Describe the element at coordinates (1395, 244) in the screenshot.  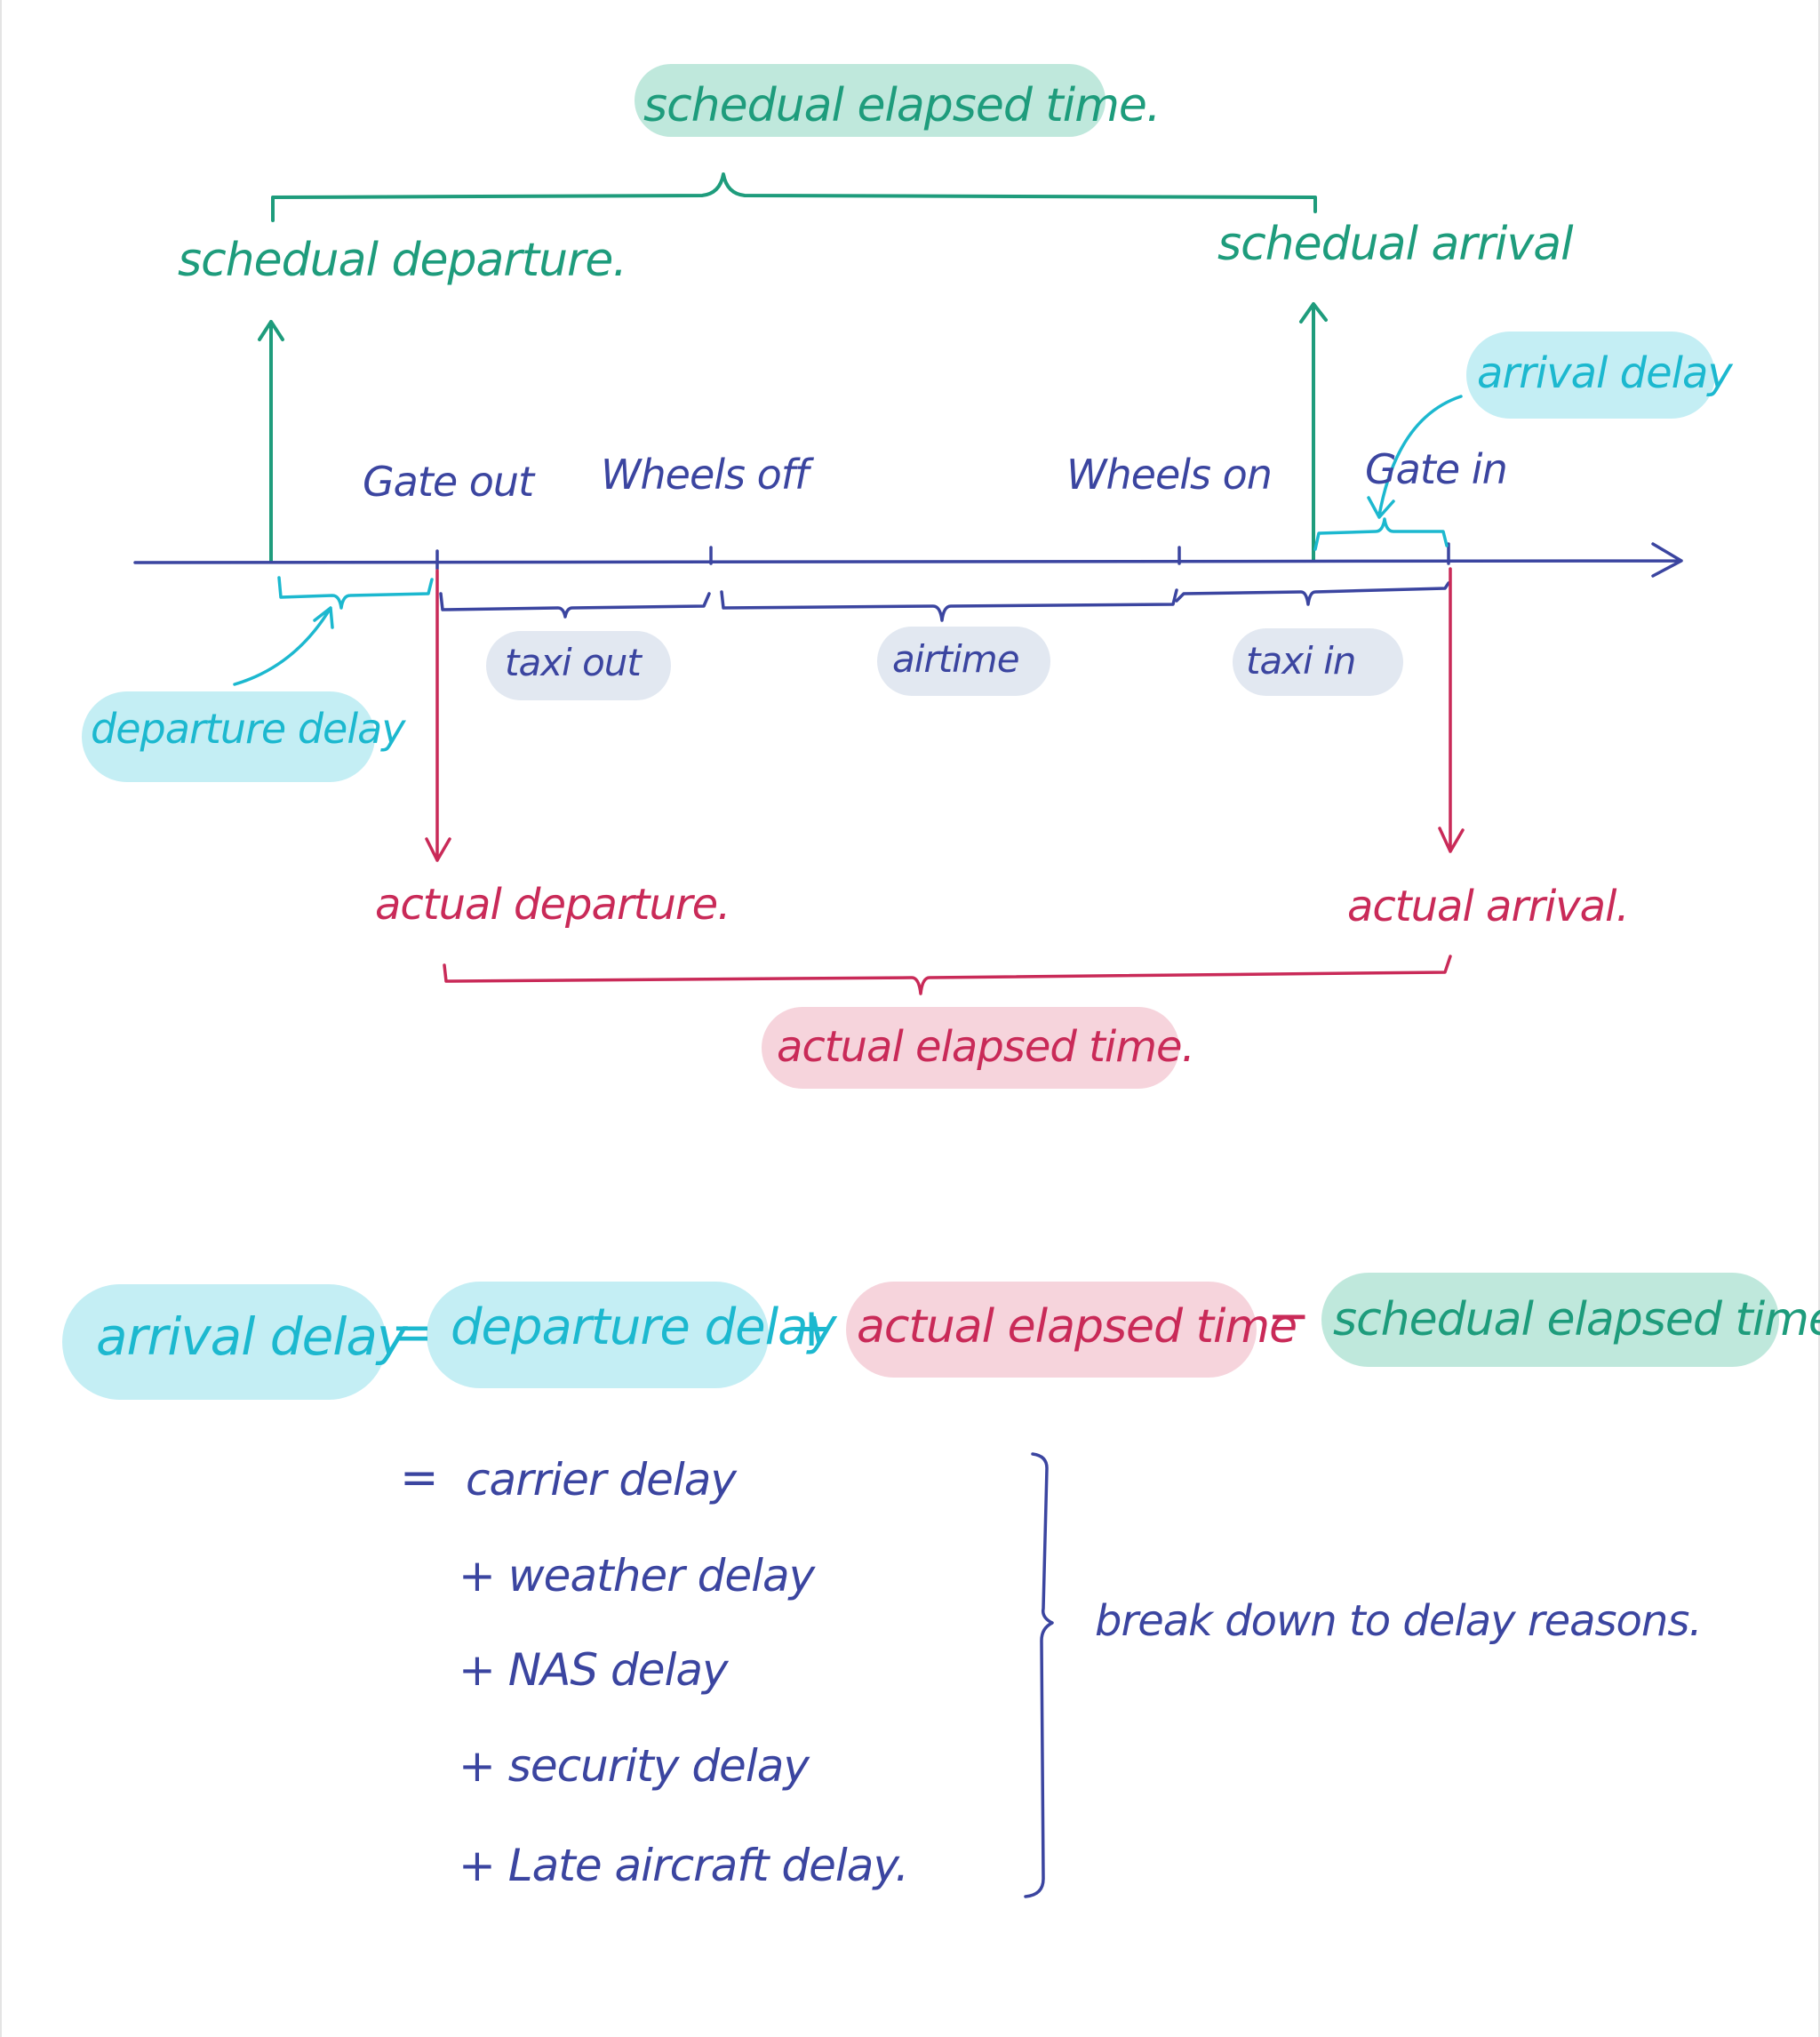
I see `scheduled-arrival-label: schedual arrival` at that location.